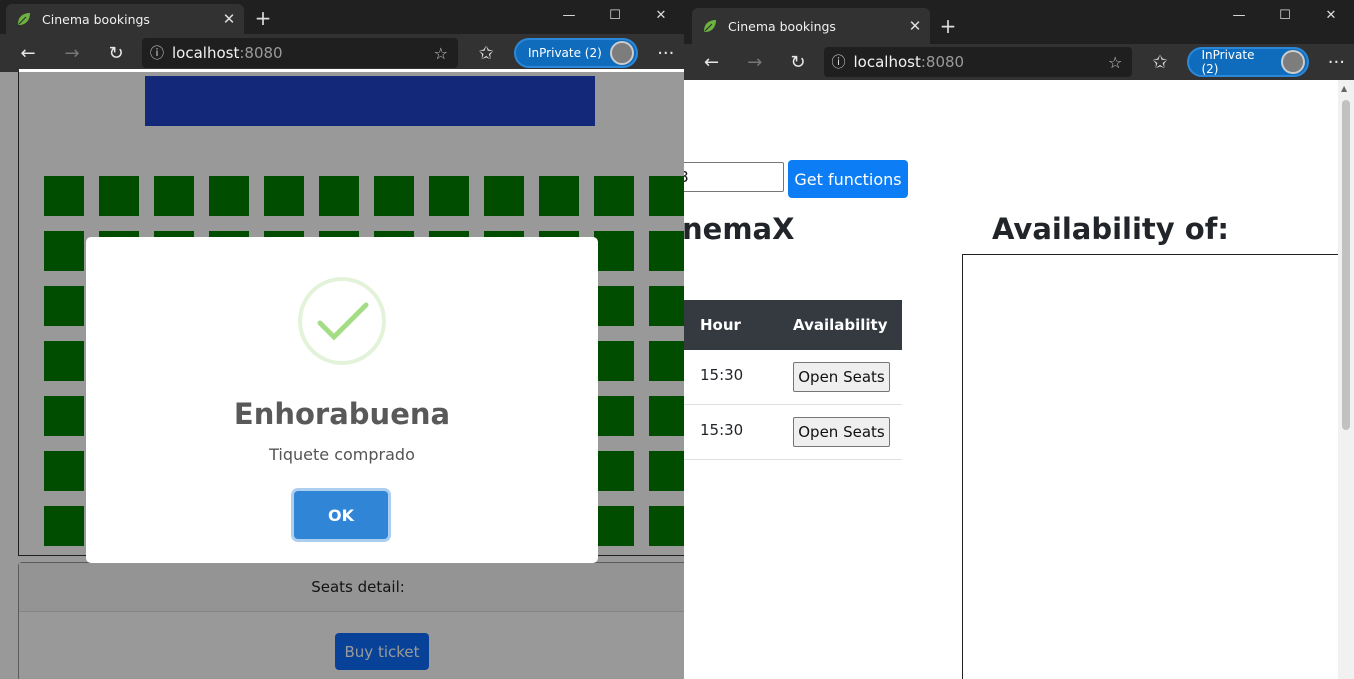 This screenshot has height=679, width=1354. I want to click on cinema-search-input: 8, so click(734, 177).